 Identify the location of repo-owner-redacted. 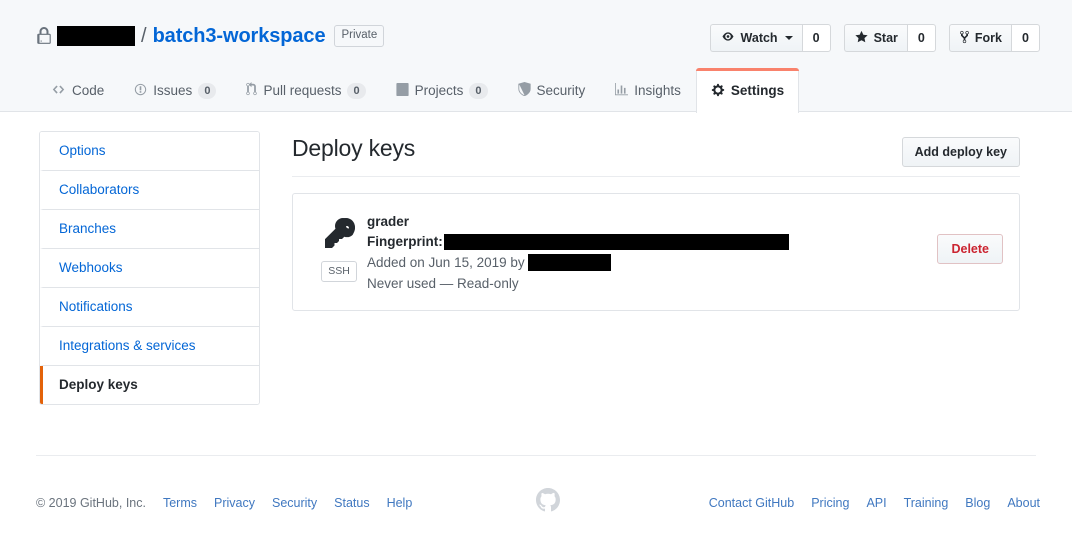
(96, 35).